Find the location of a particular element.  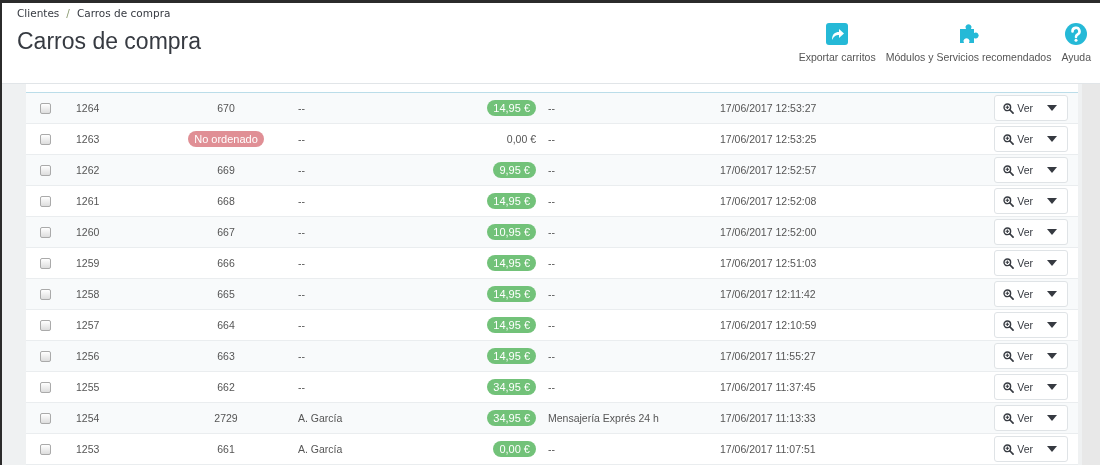

scrollbar is located at coordinates (1091, 274).